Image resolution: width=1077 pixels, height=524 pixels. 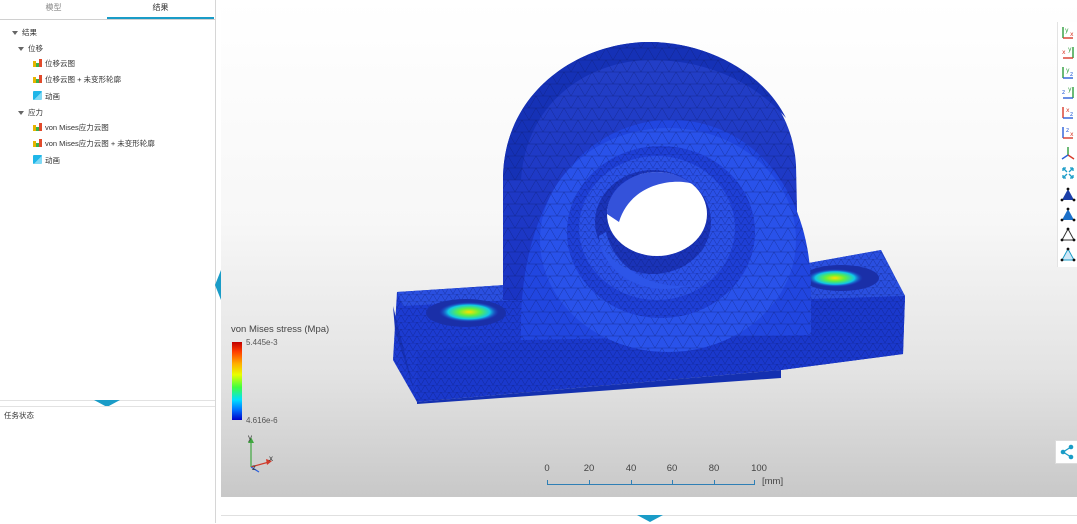 I want to click on view-top-icon: yz, so click(x=1067, y=73).